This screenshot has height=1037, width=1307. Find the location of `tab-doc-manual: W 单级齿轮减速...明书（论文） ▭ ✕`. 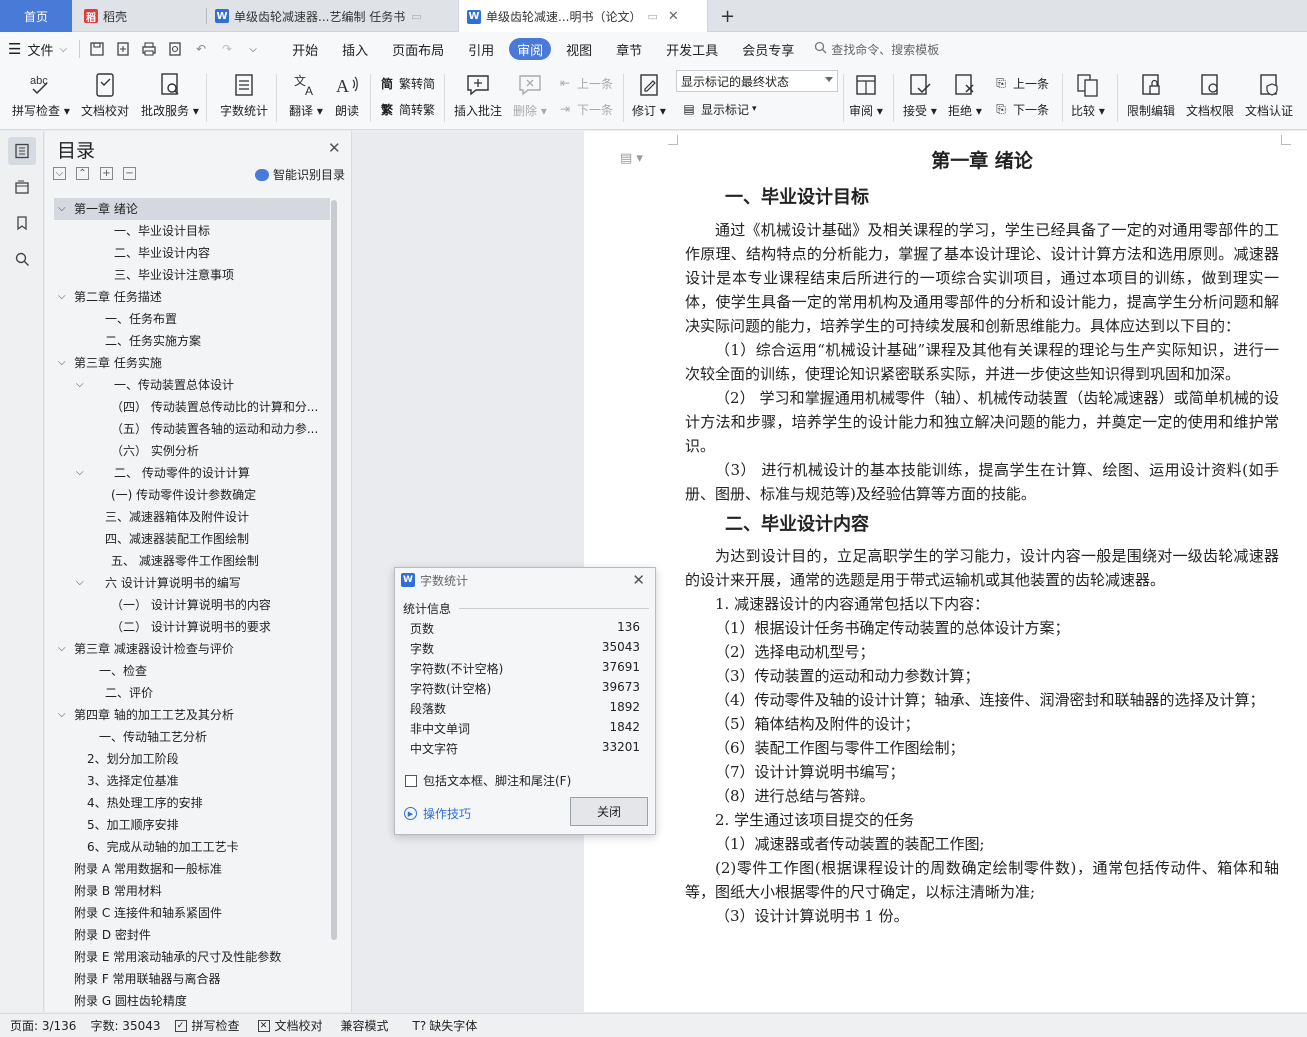

tab-doc-manual: W 单级齿轮减速...明书（论文） ▭ ✕ is located at coordinates (583, 16).